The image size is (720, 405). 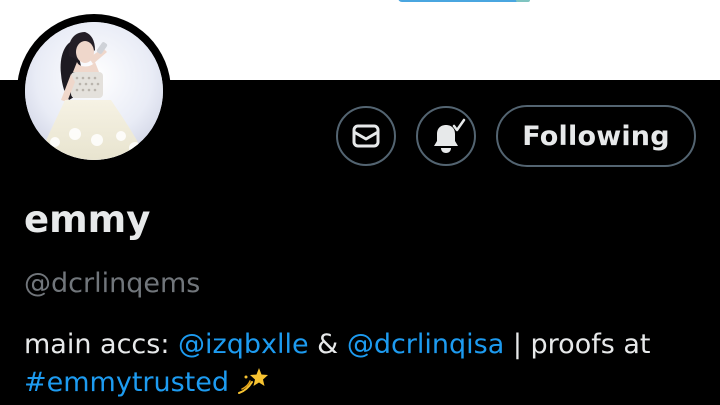 I want to click on envelope-icon, so click(x=366, y=136).